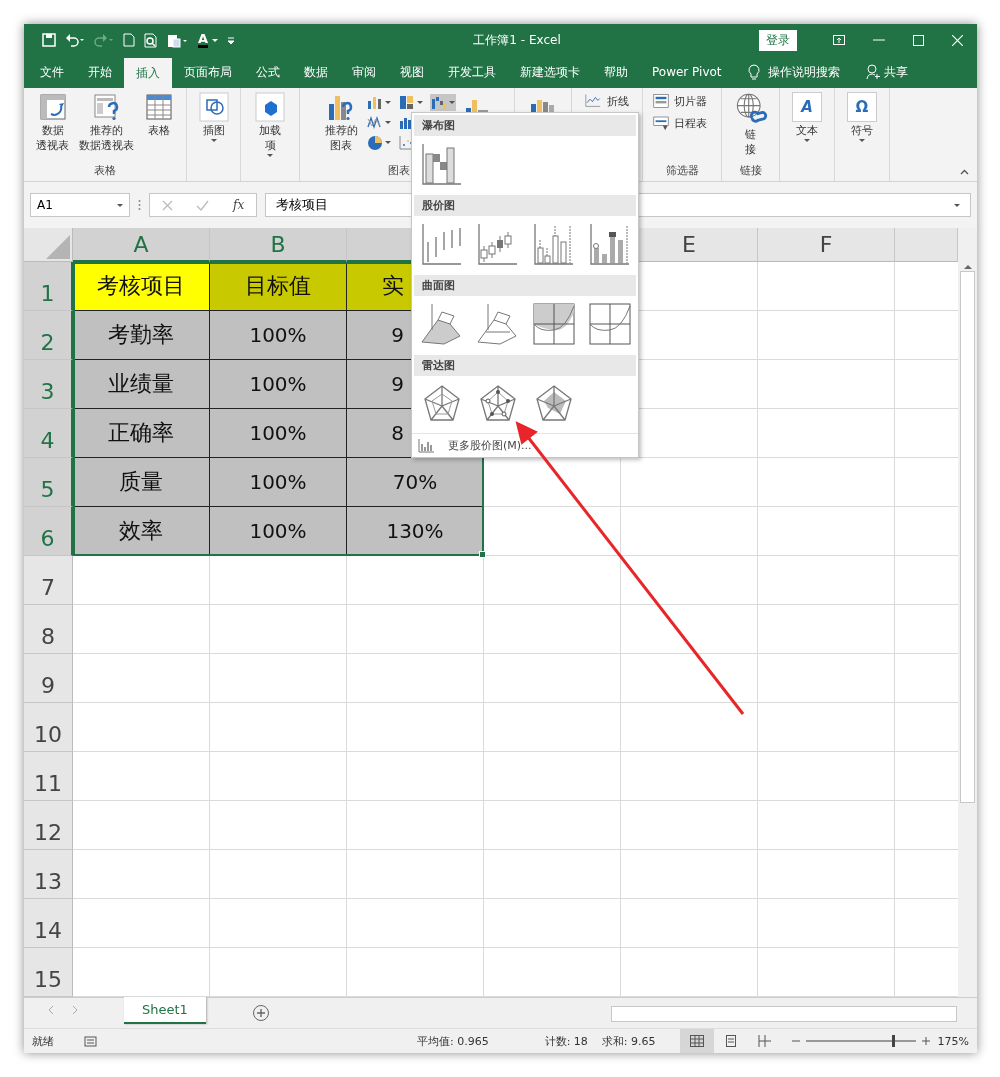 The height and width of the screenshot is (1077, 1000). I want to click on addins-button: 加载 项, so click(270, 124).